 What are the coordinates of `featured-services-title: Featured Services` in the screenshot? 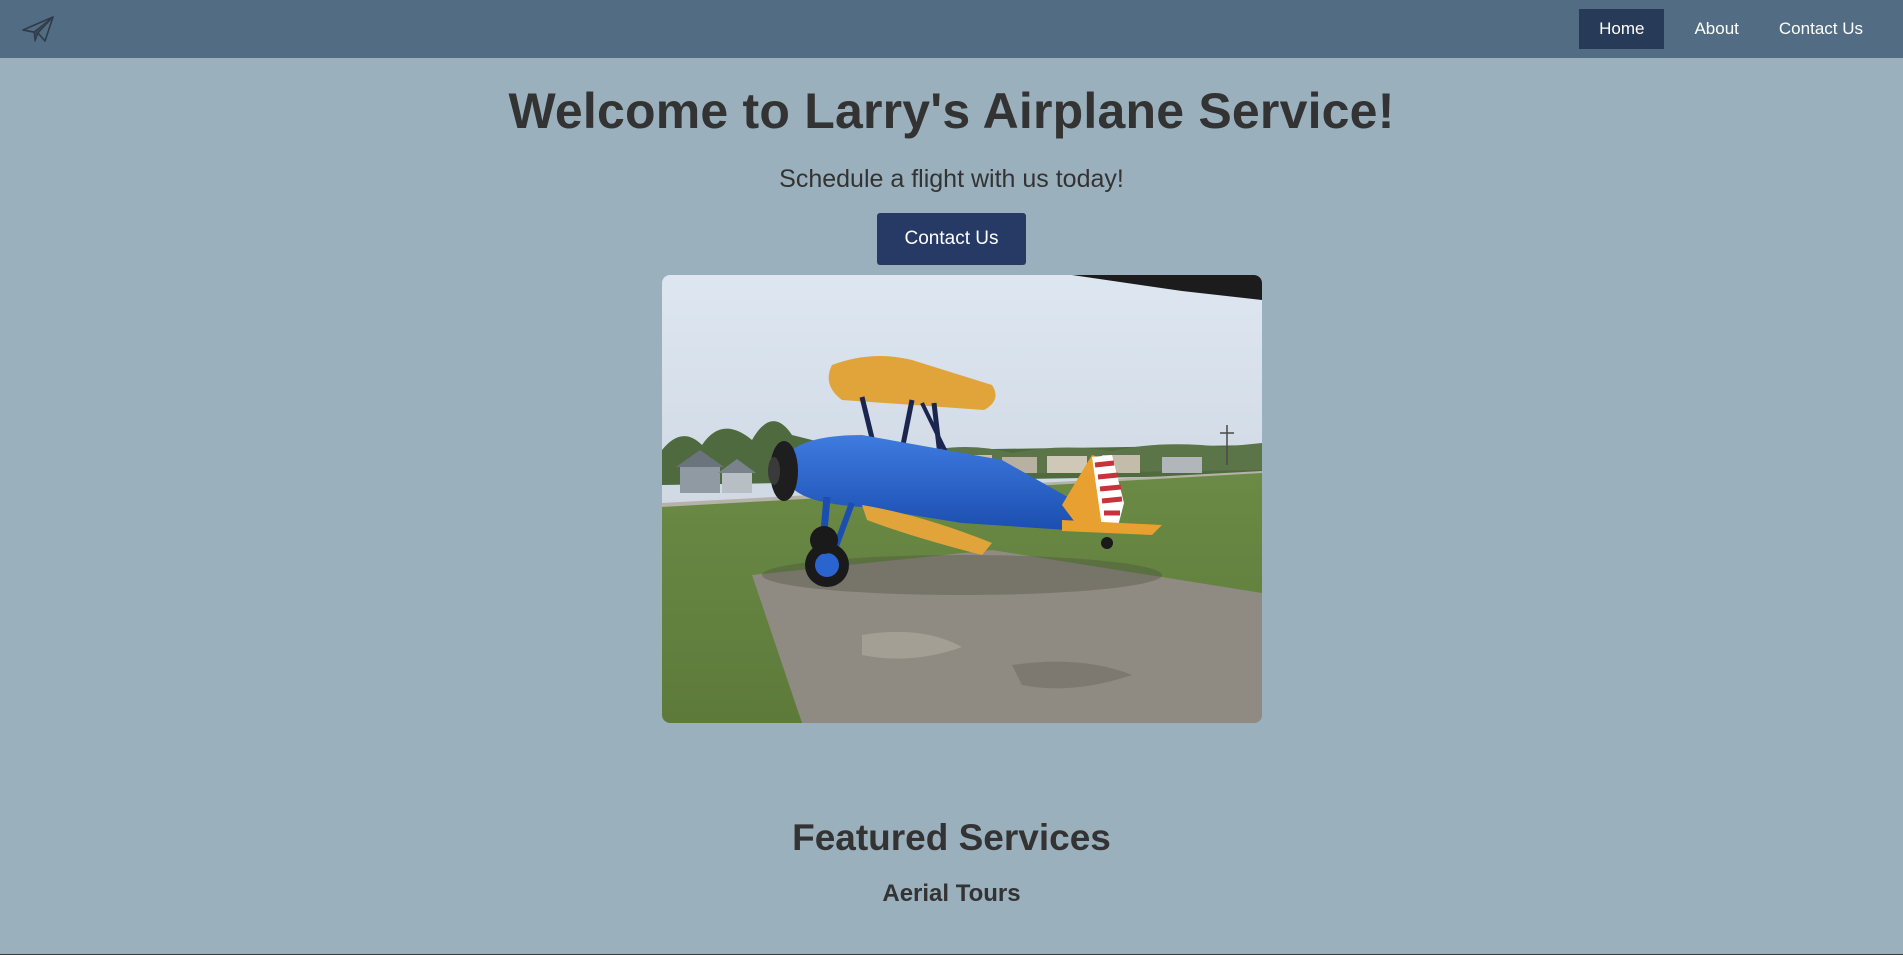 It's located at (951, 837).